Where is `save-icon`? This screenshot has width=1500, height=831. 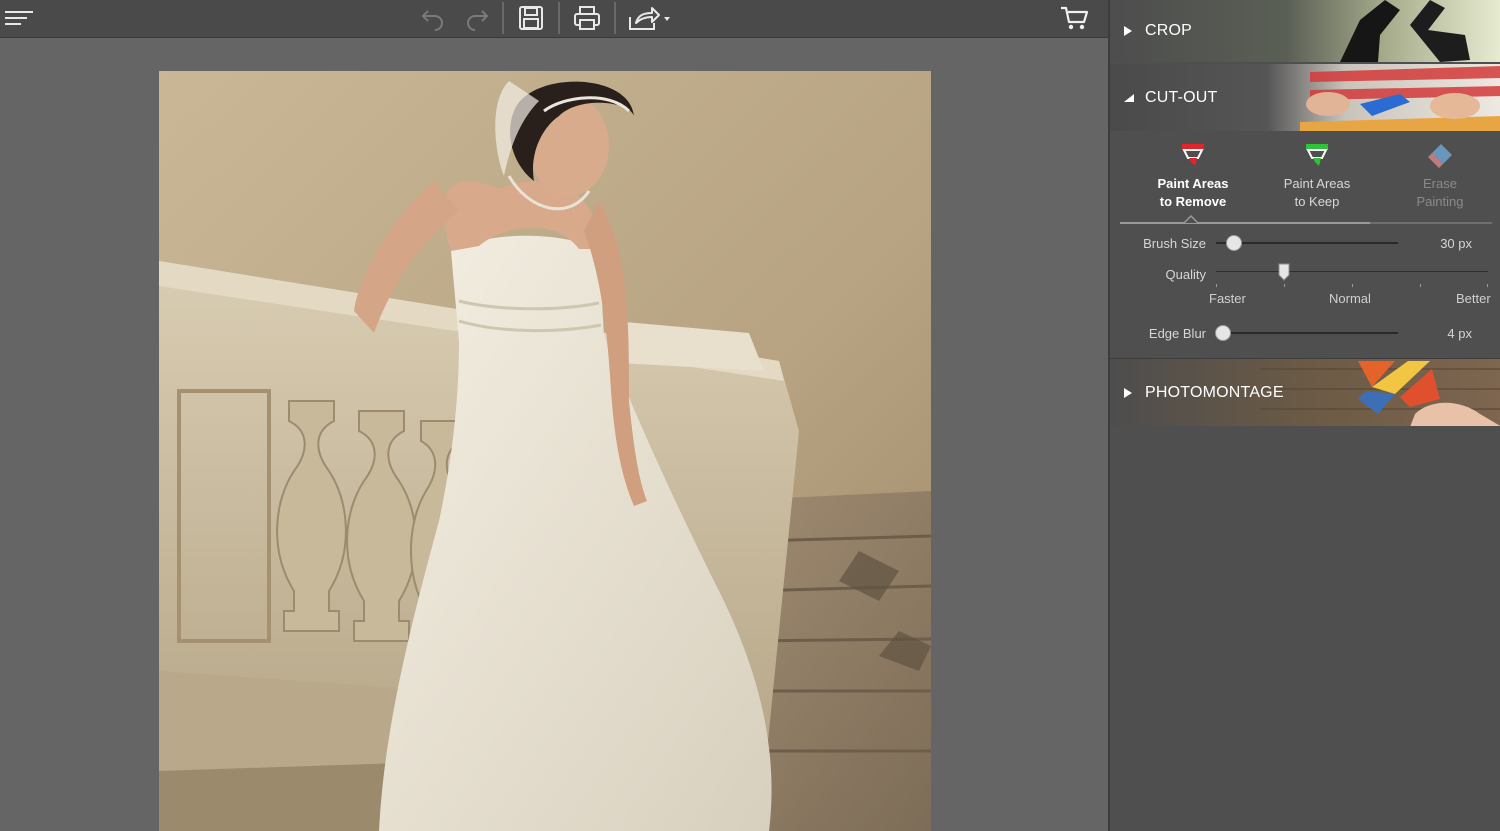 save-icon is located at coordinates (531, 18).